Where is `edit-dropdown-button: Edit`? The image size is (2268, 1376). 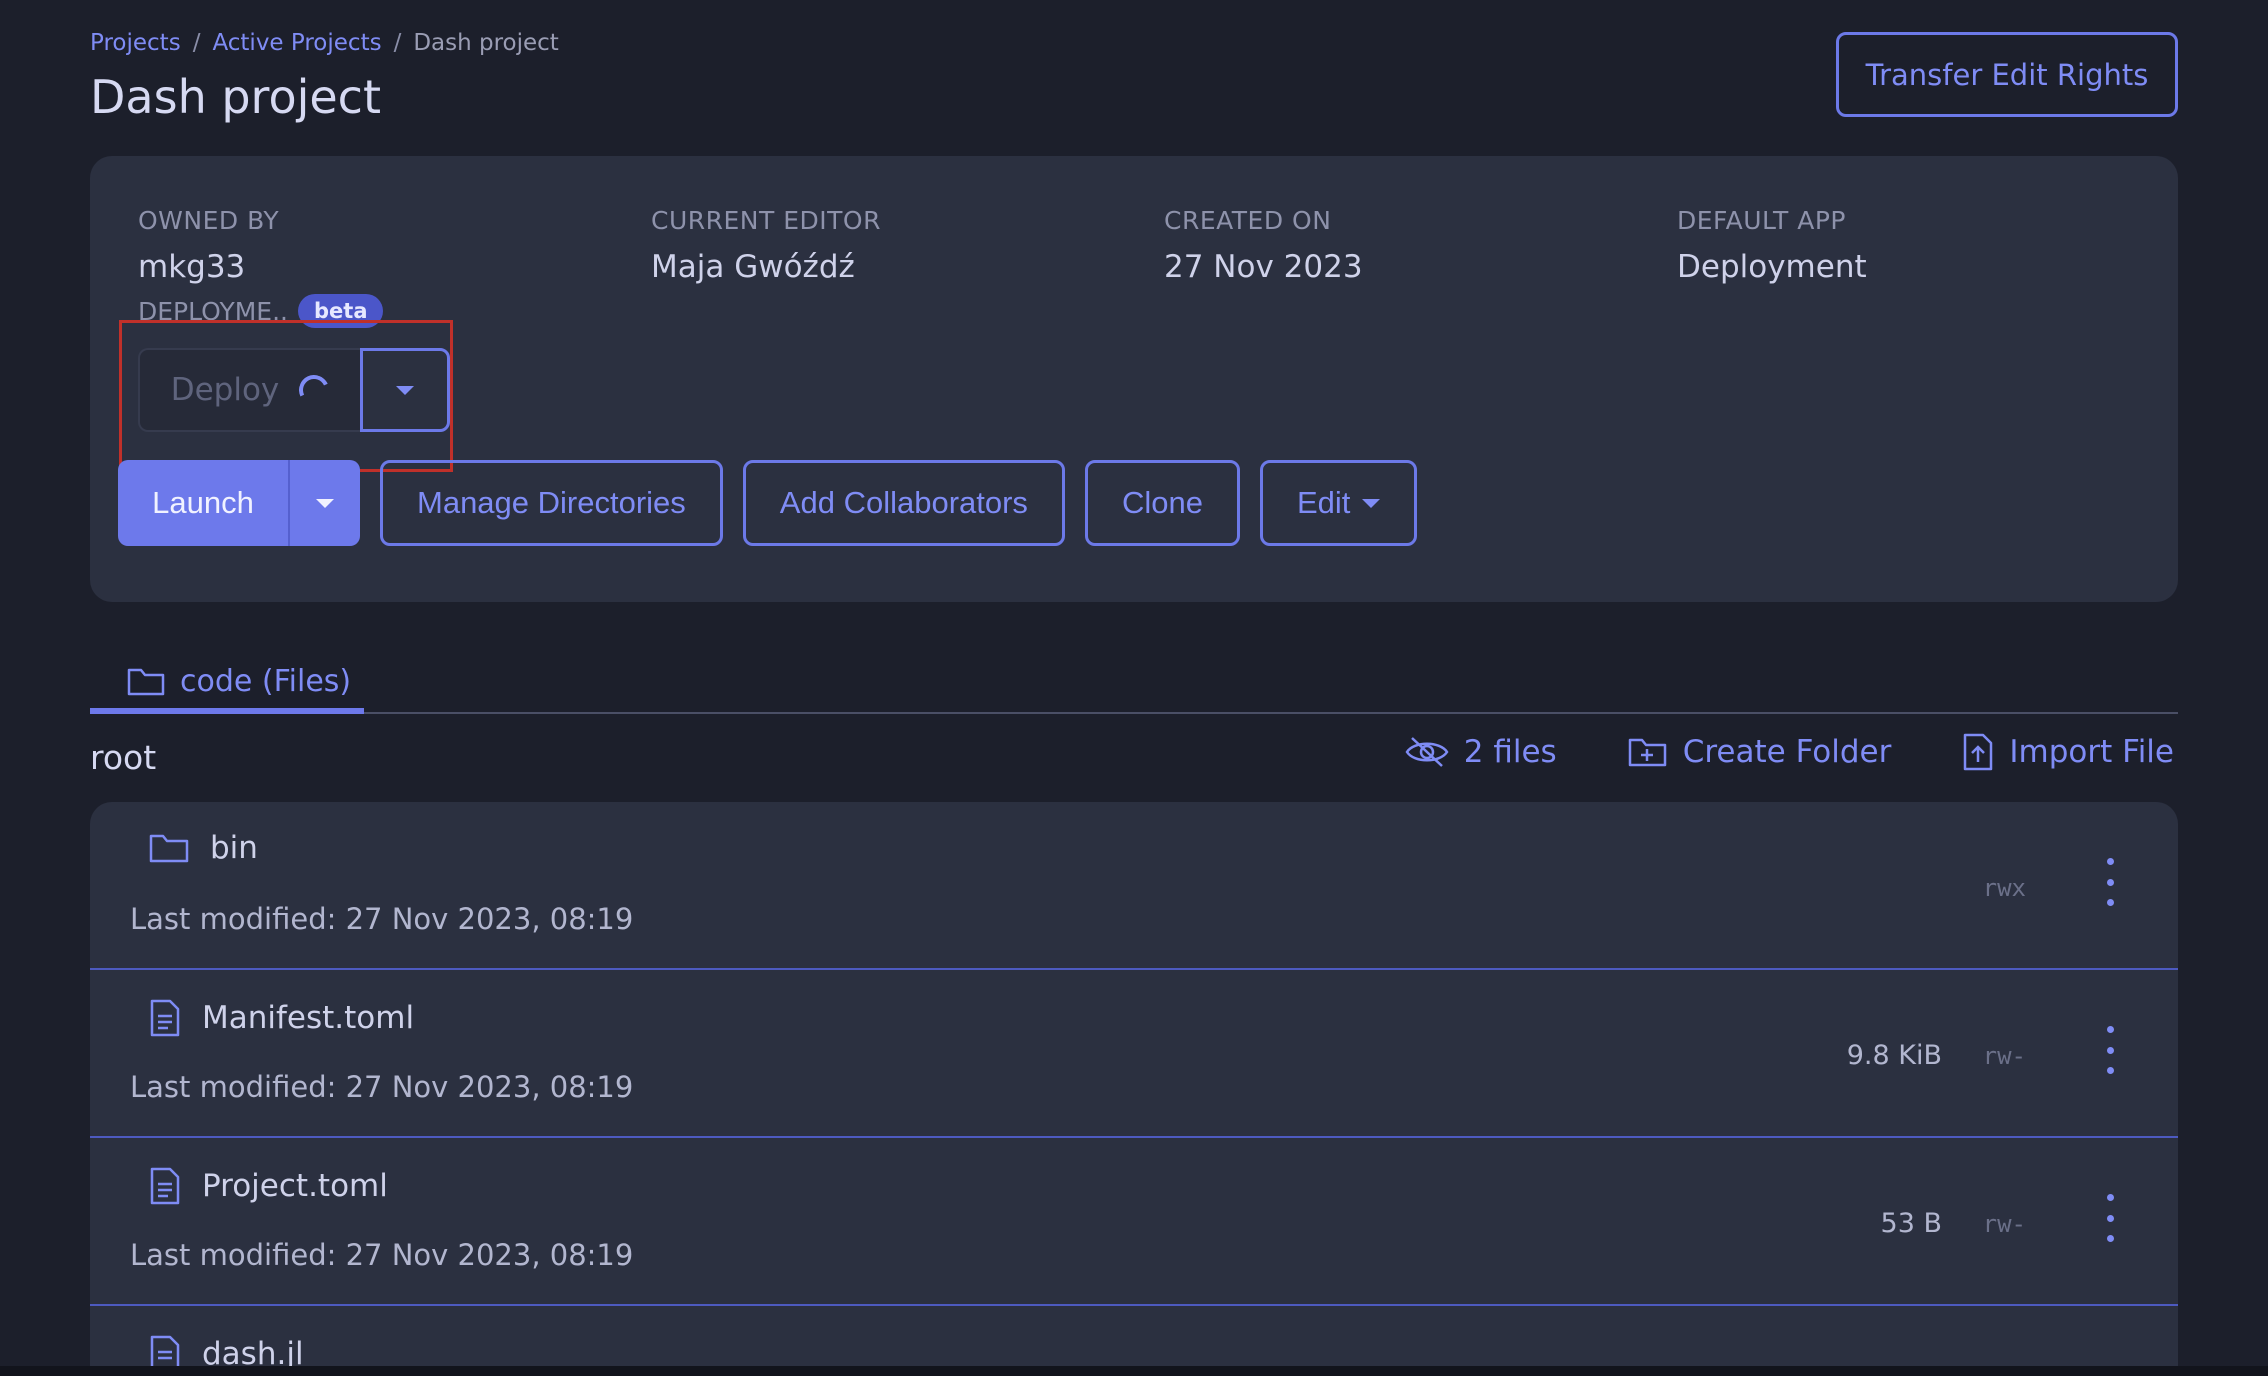 edit-dropdown-button: Edit is located at coordinates (1338, 503).